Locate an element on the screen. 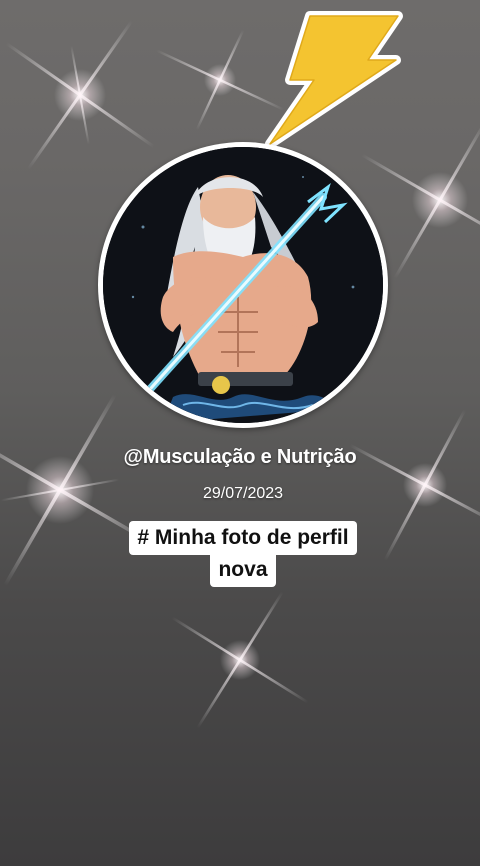  lightning-bolt-icon is located at coordinates (334, 80).